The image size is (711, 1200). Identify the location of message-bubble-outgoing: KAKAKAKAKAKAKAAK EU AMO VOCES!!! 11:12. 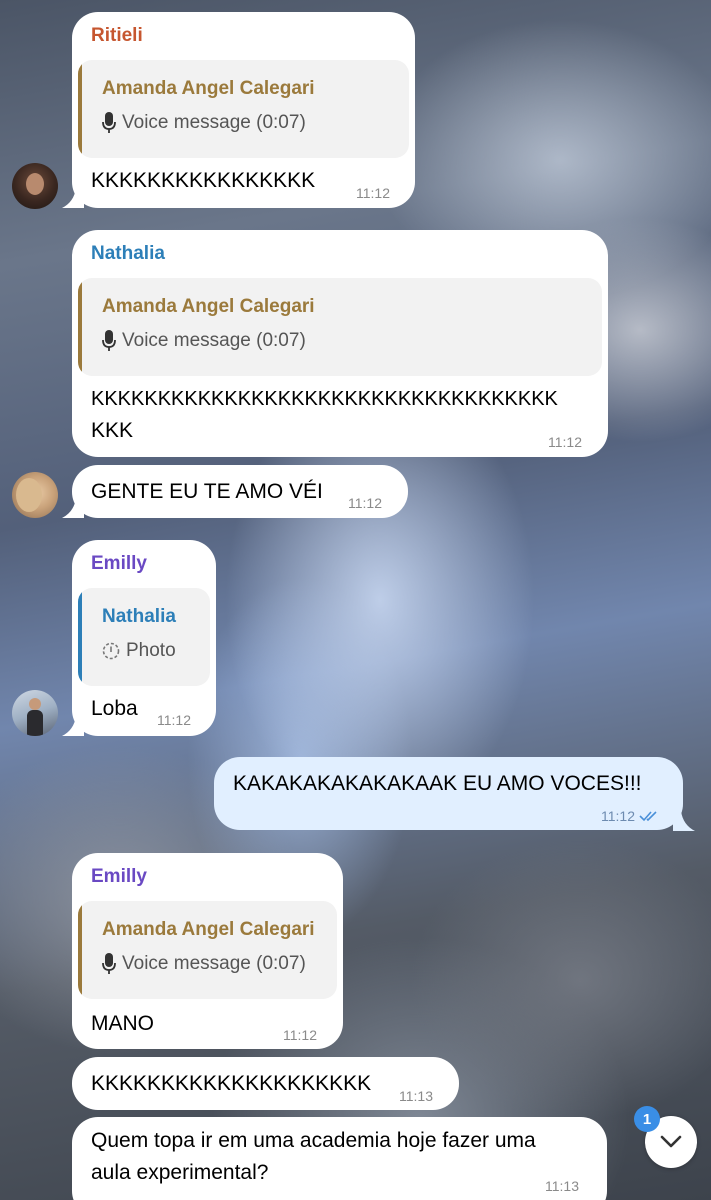
(448, 793).